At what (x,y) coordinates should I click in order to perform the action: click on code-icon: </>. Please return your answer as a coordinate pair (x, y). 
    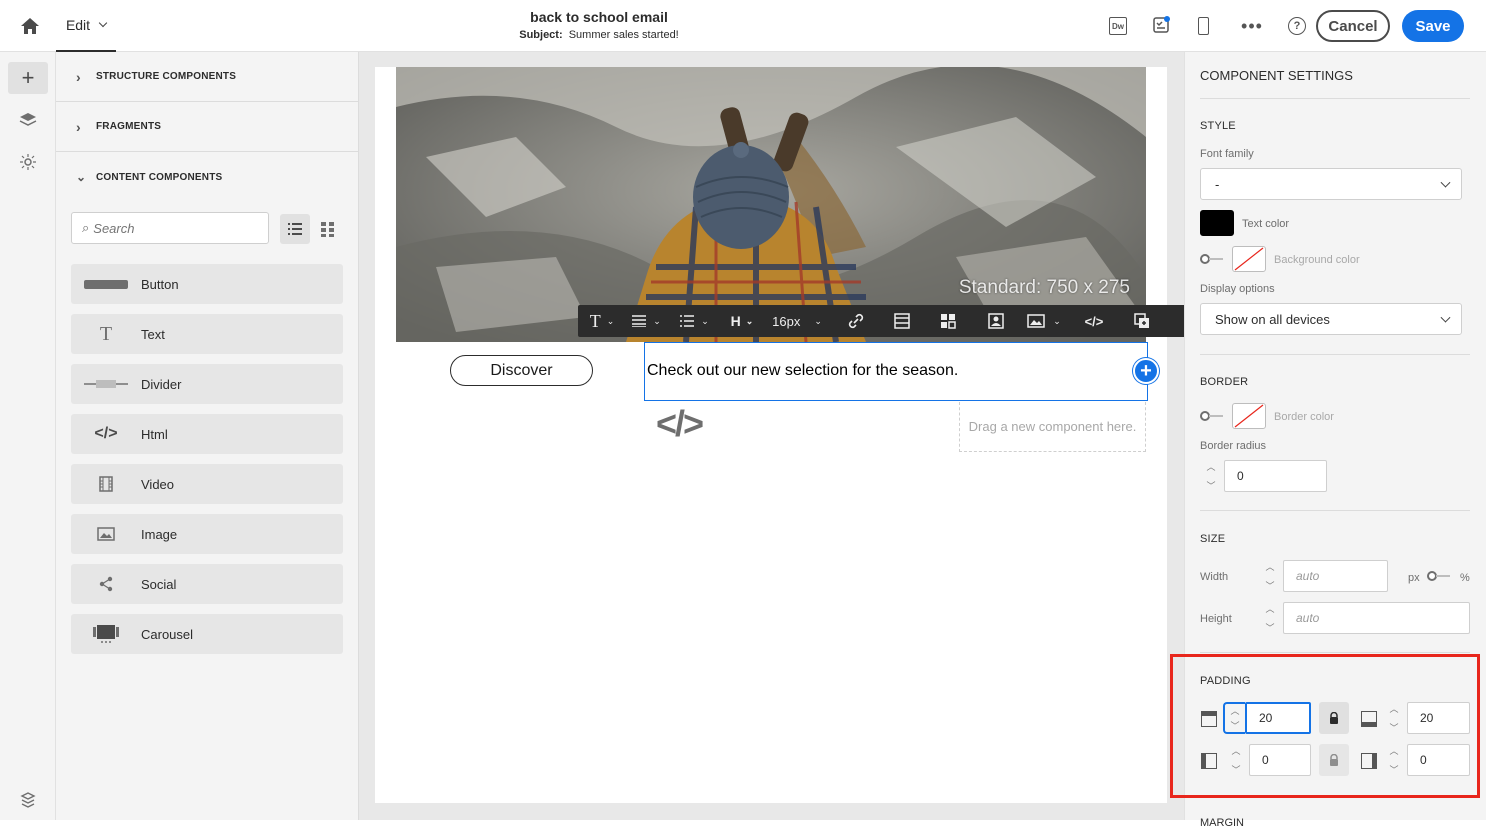
    Looking at the image, I should click on (679, 423).